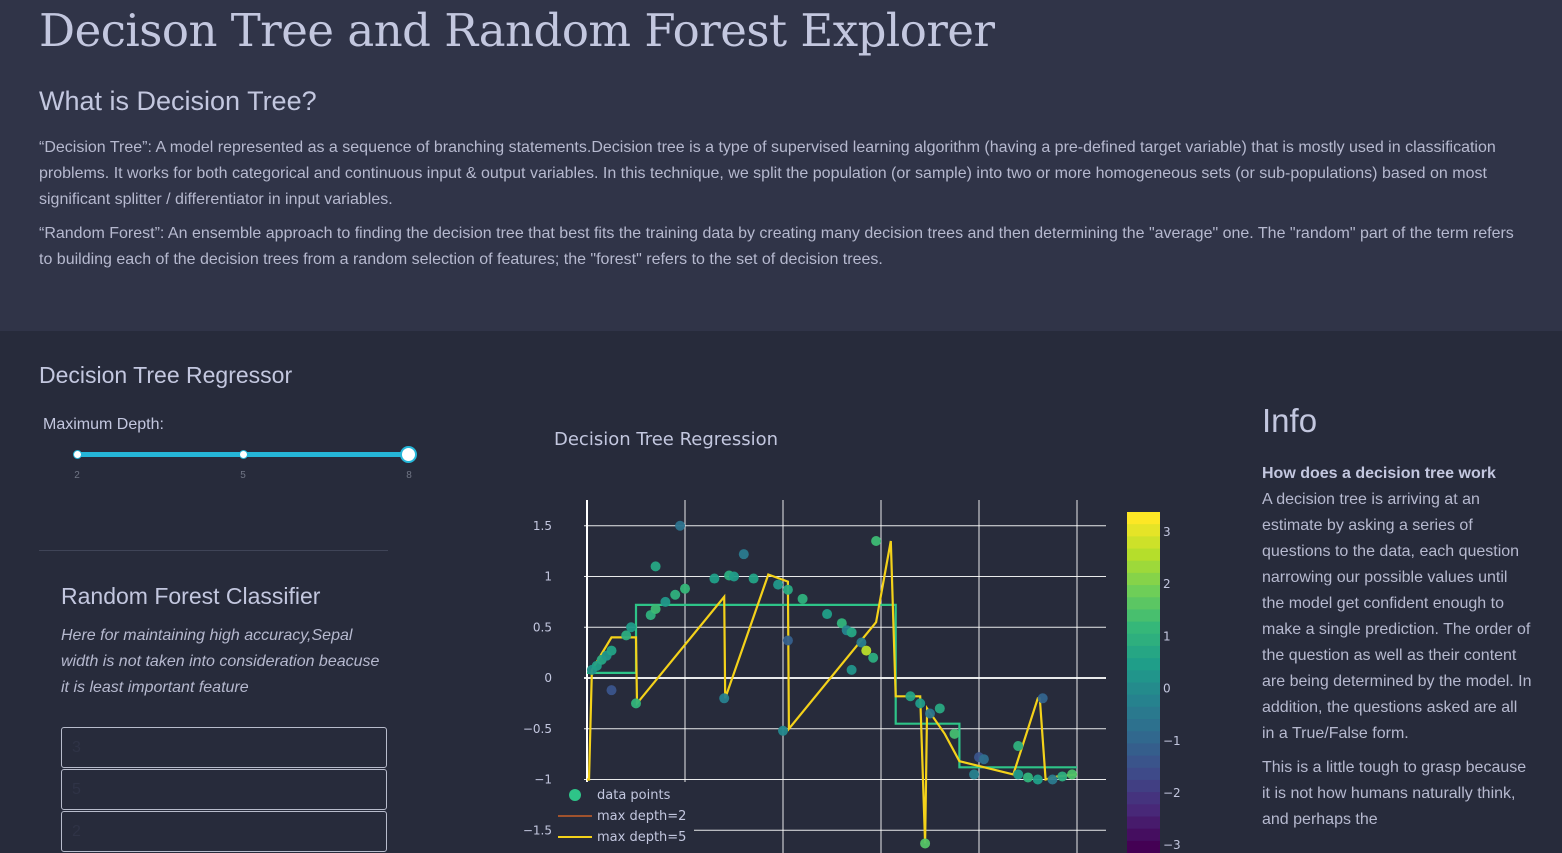 This screenshot has width=1562, height=853. I want to click on chart-title: Decision Tree Regression, so click(666, 439).